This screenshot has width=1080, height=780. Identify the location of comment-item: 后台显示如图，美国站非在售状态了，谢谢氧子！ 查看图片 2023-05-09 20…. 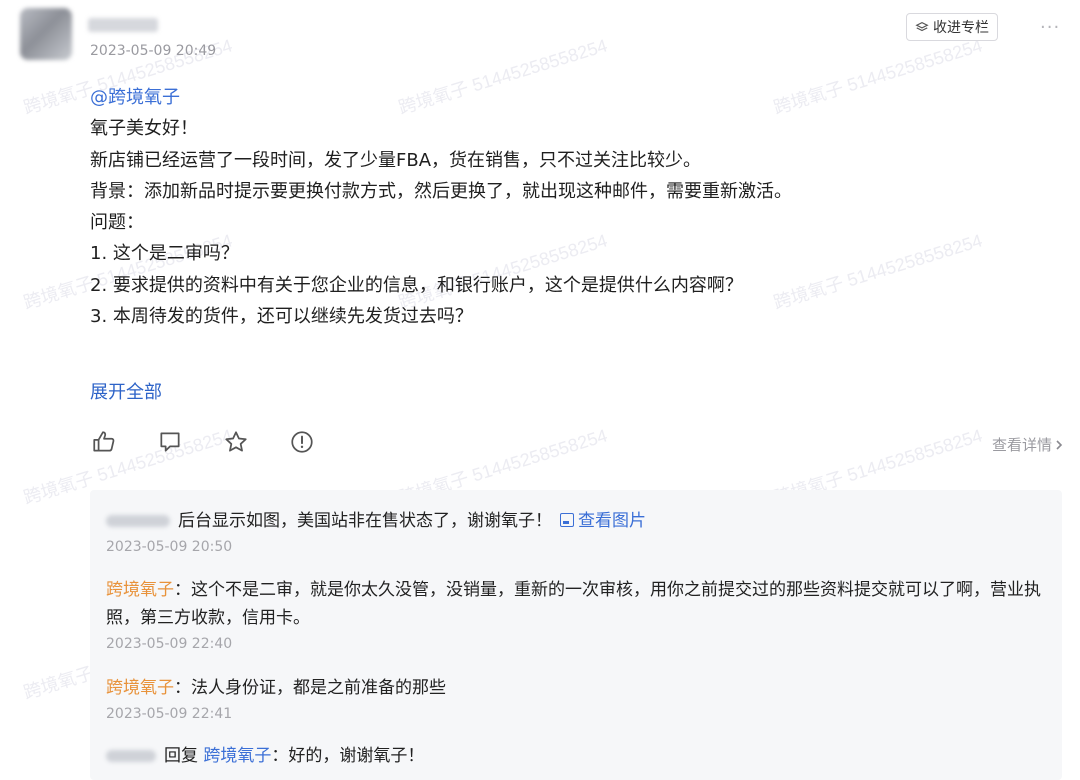
(376, 532).